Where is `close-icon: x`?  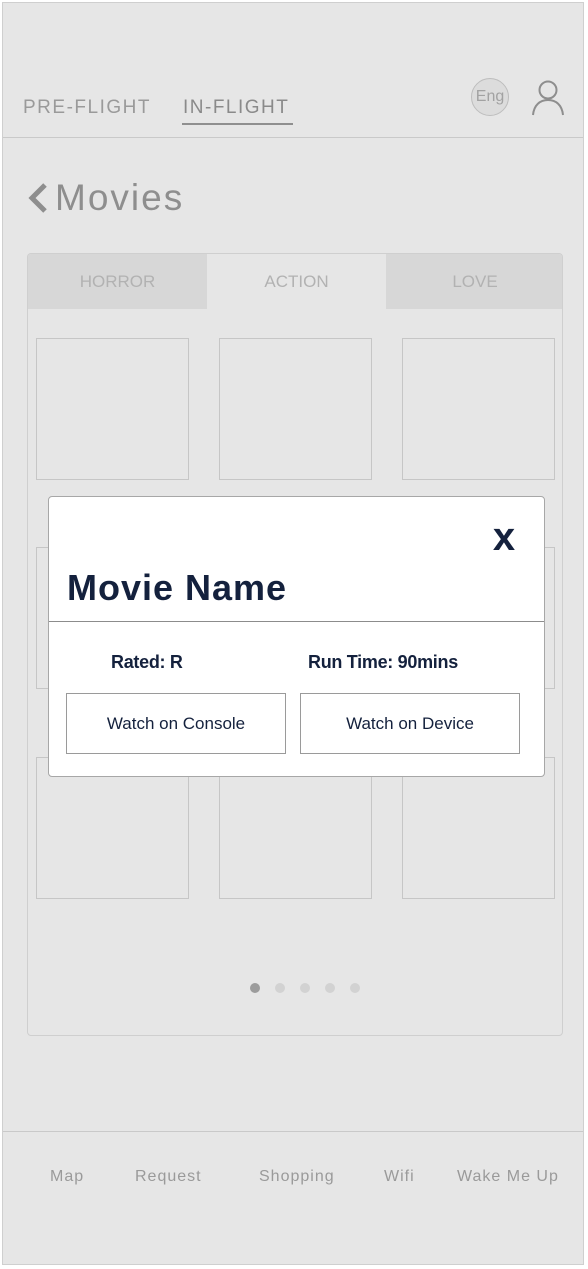 close-icon: x is located at coordinates (504, 537).